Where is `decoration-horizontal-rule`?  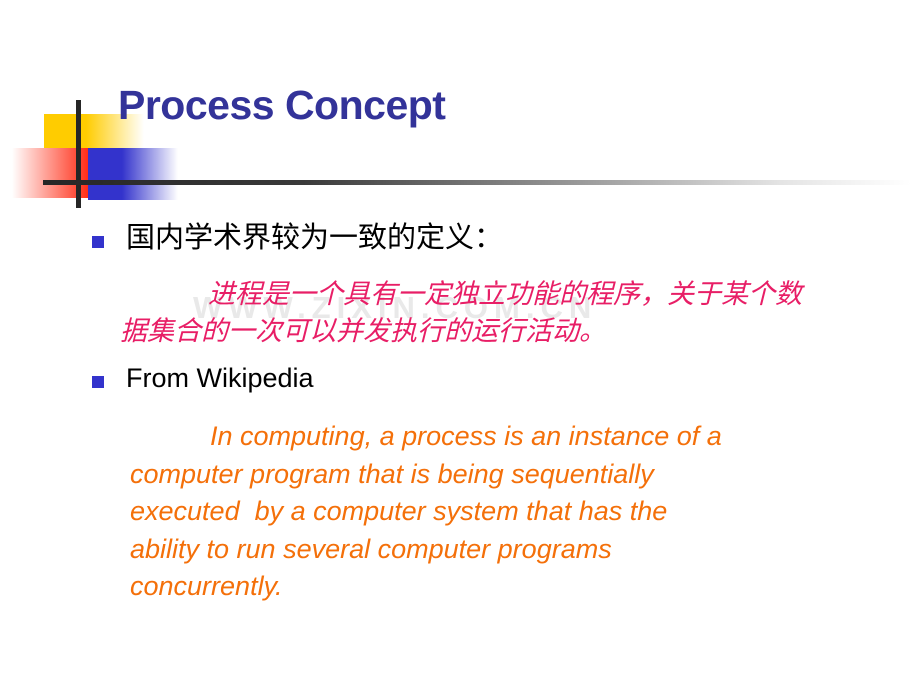
decoration-horizontal-rule is located at coordinates (477, 182).